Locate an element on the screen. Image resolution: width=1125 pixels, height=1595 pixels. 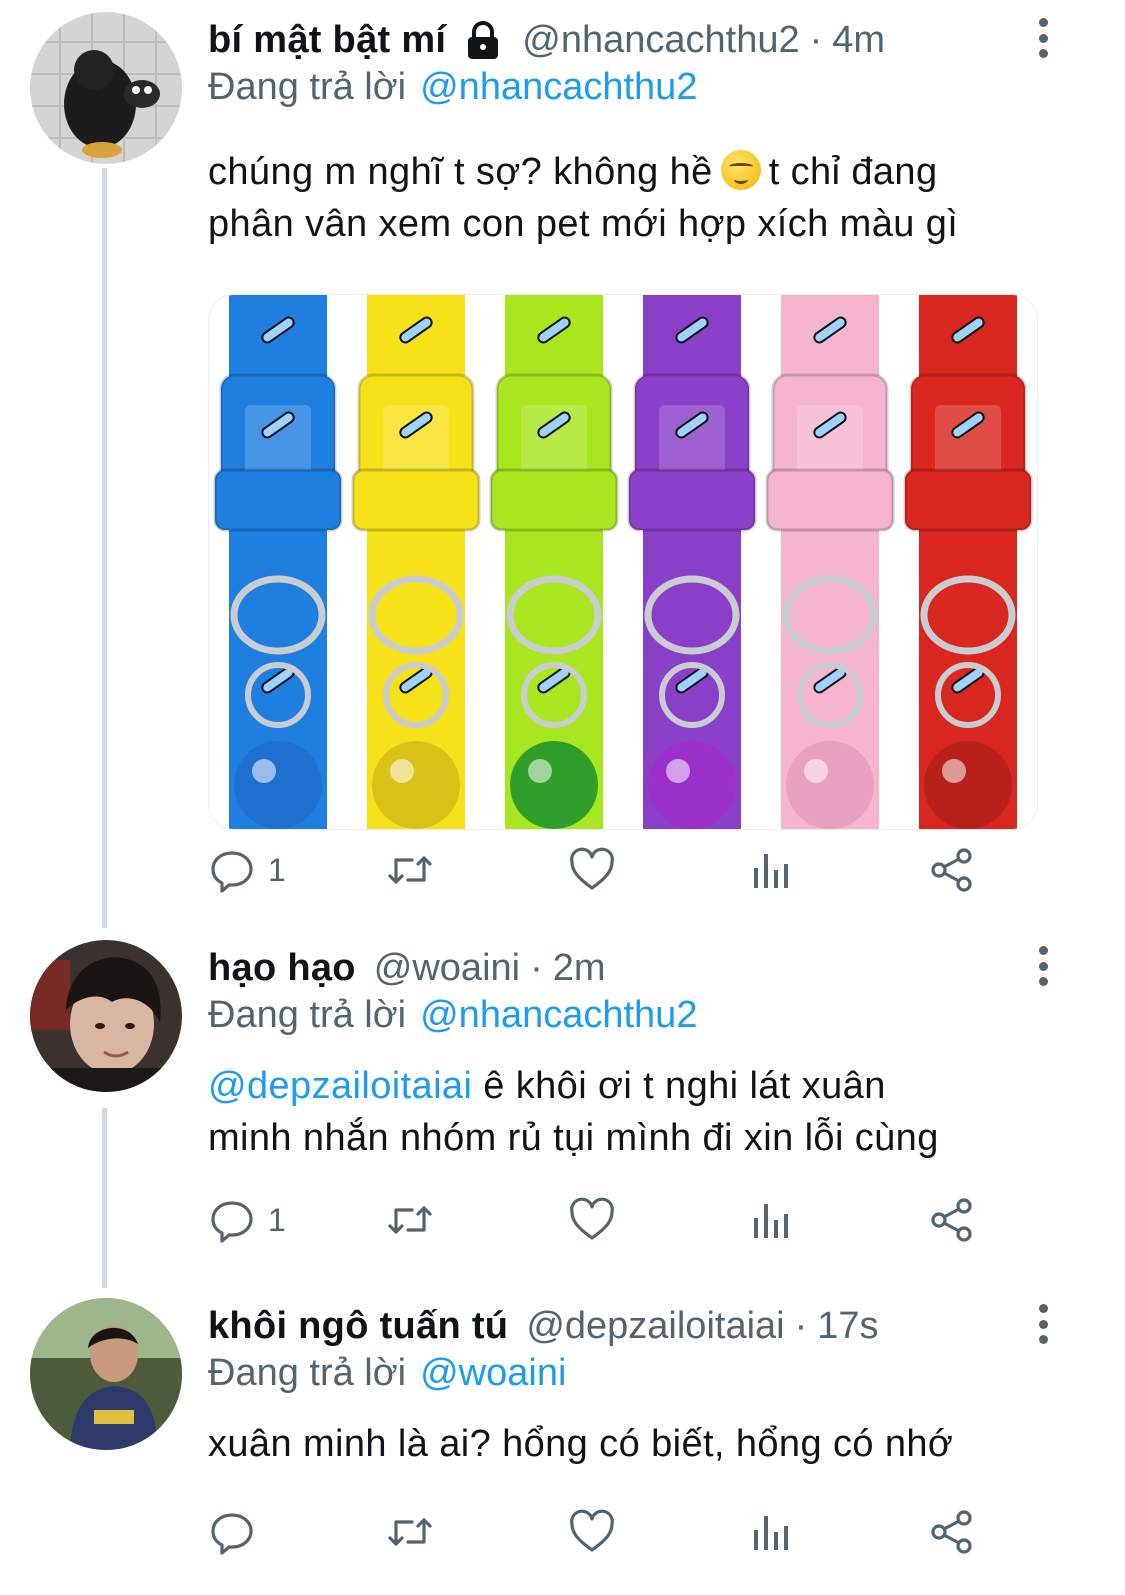
smirk-emoji-icon is located at coordinates (740, 170).